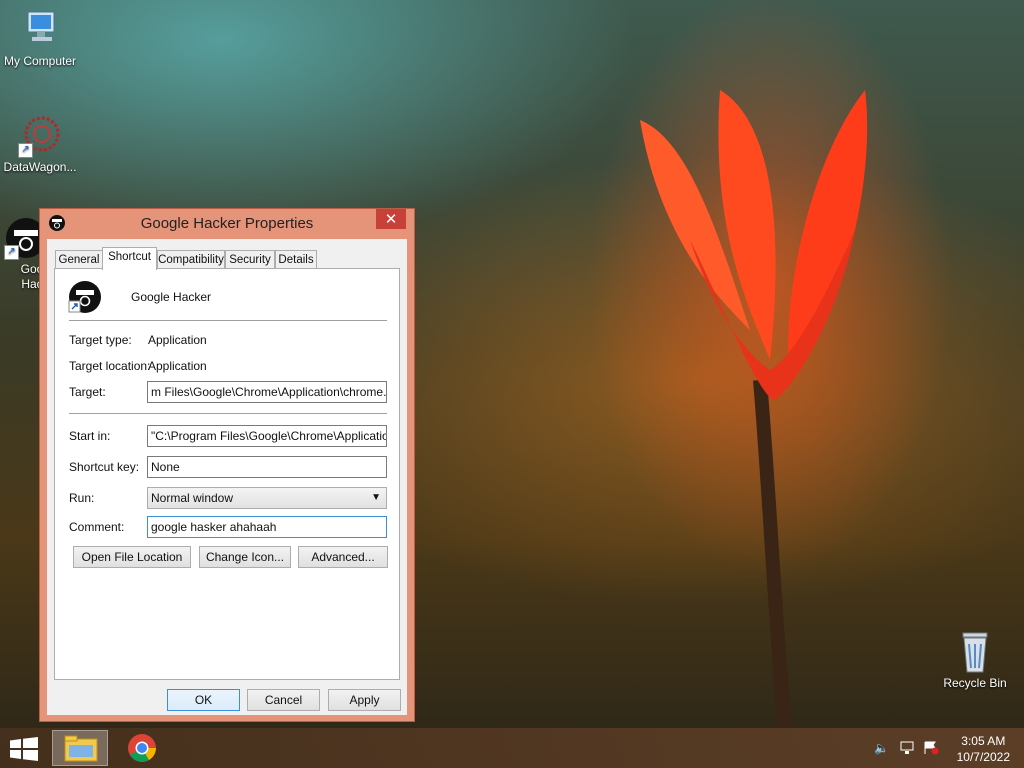 This screenshot has height=768, width=1024. What do you see at coordinates (376, 497) in the screenshot?
I see `chevron-down-icon: ▼` at bounding box center [376, 497].